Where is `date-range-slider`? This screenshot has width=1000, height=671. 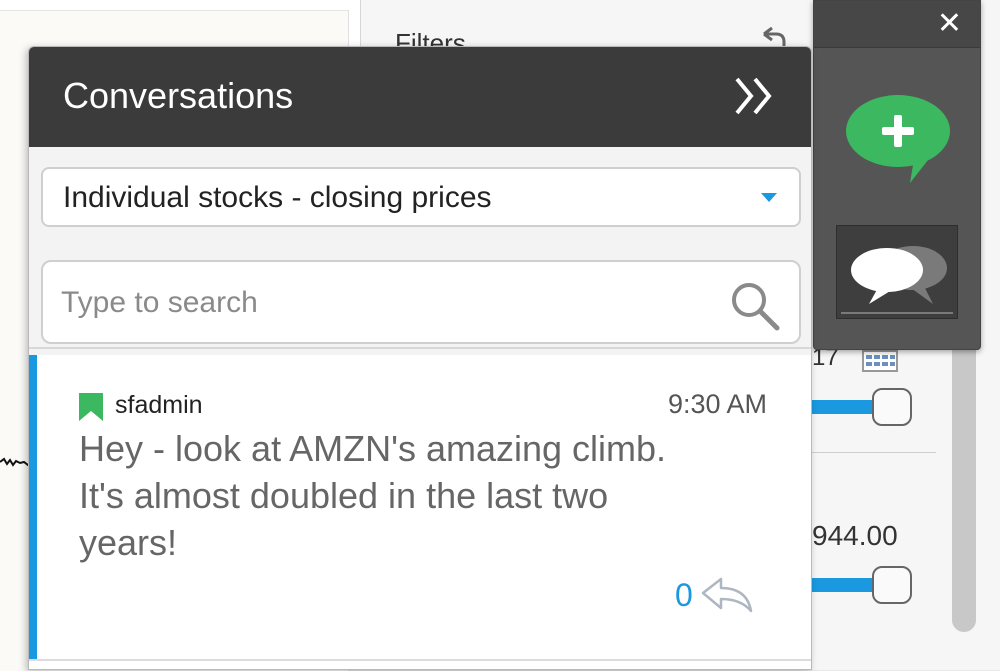
date-range-slider is located at coordinates (862, 408).